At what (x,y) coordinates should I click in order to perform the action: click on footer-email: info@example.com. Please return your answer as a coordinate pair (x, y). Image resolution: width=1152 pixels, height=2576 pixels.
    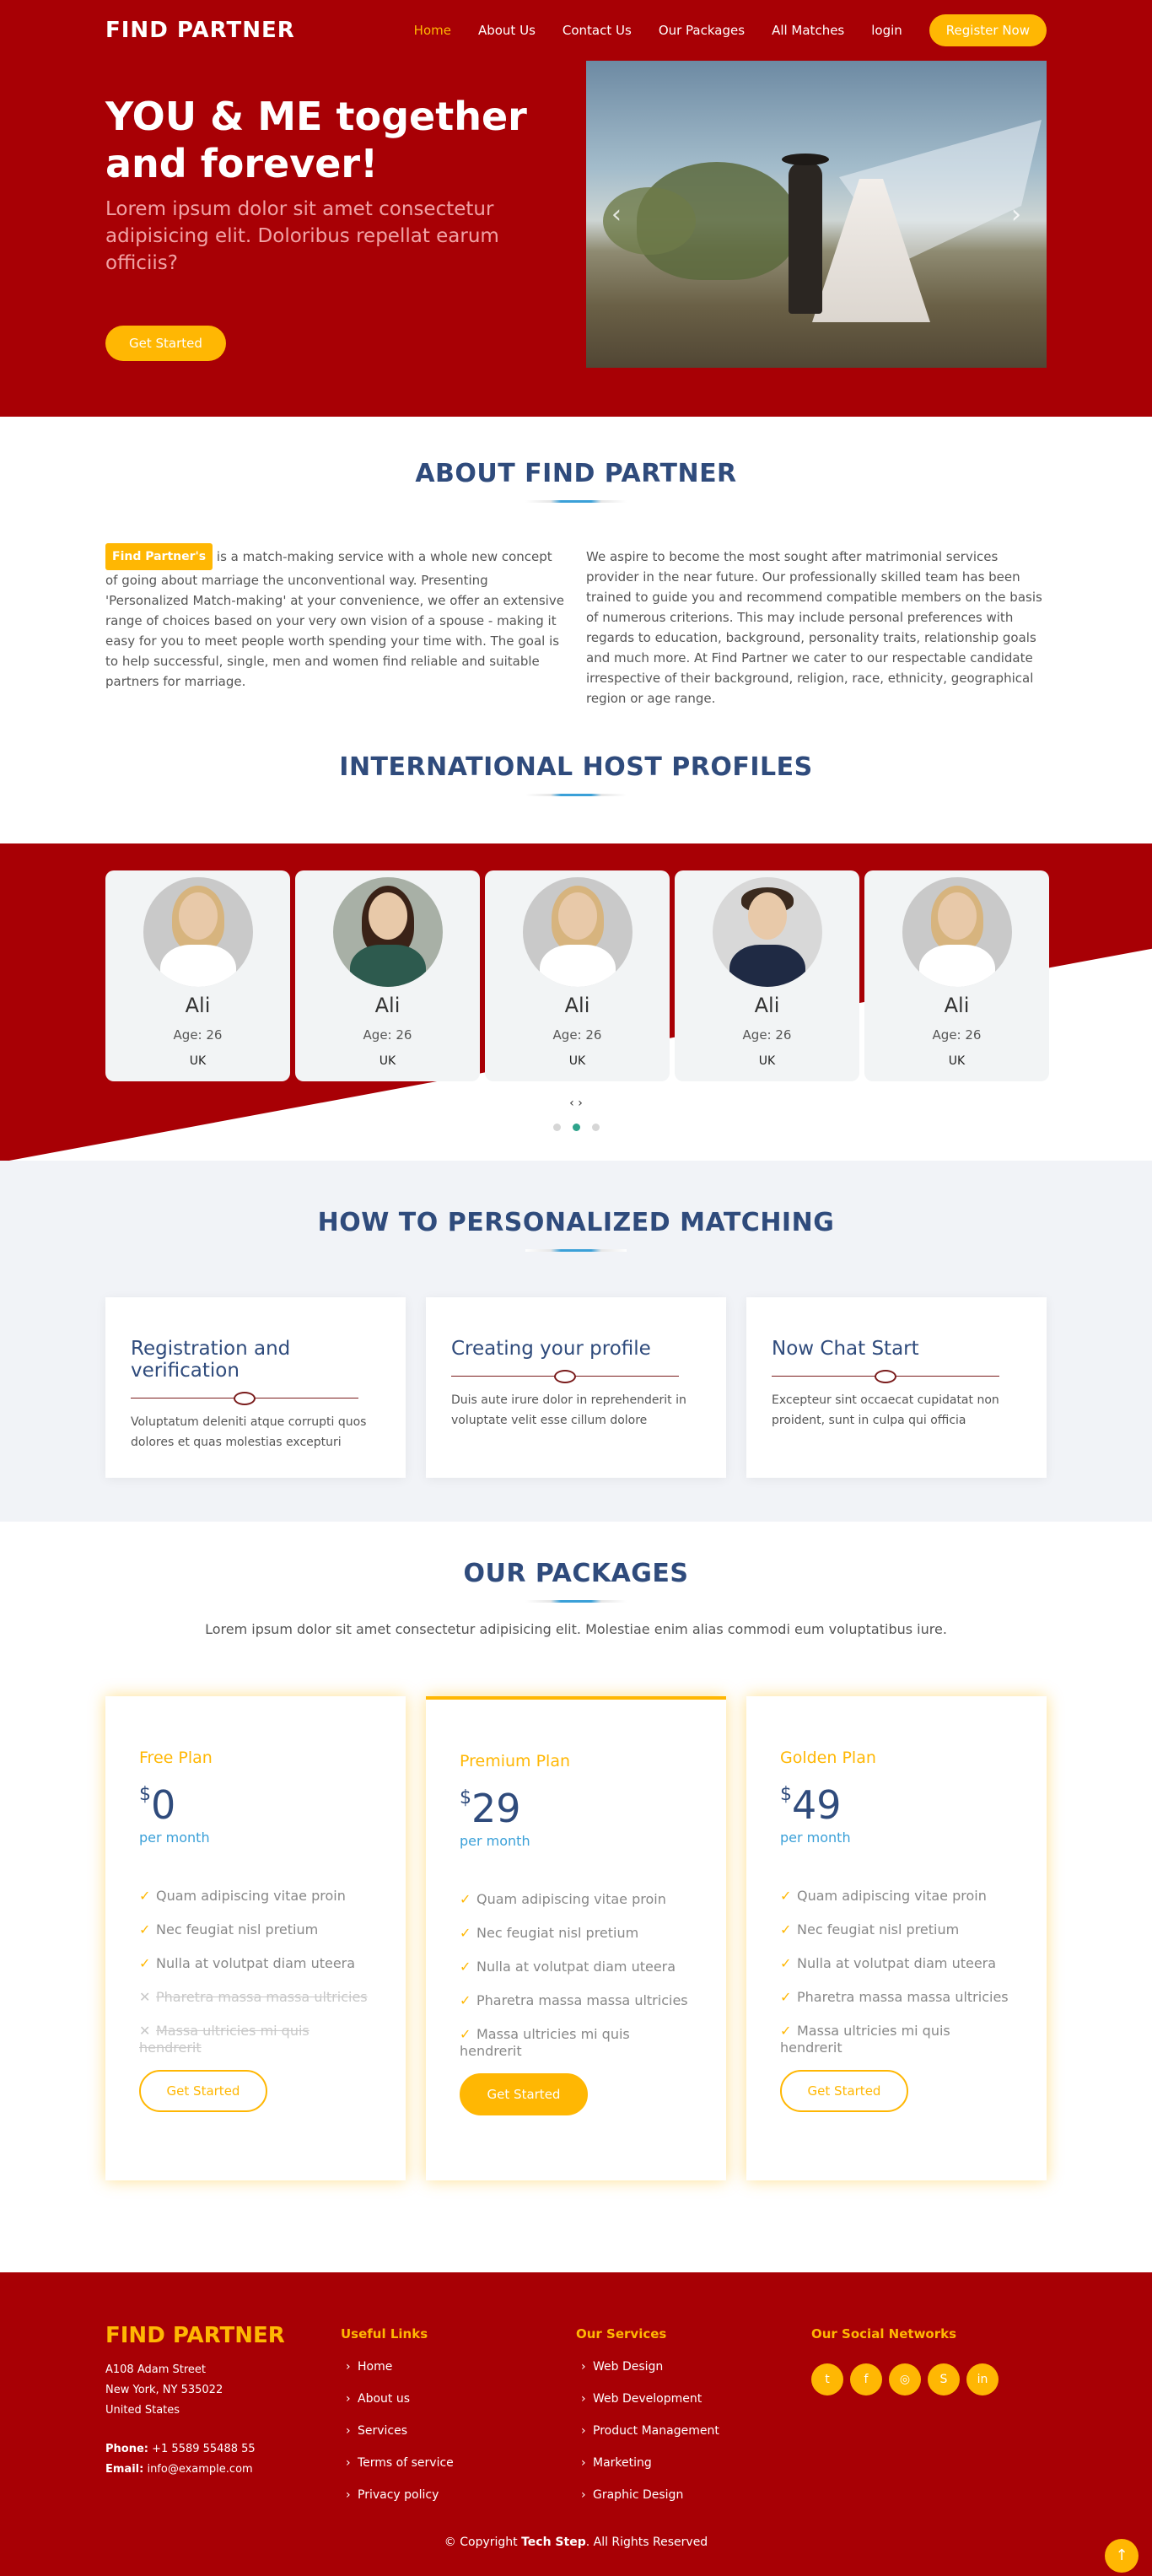
    Looking at the image, I should click on (199, 2469).